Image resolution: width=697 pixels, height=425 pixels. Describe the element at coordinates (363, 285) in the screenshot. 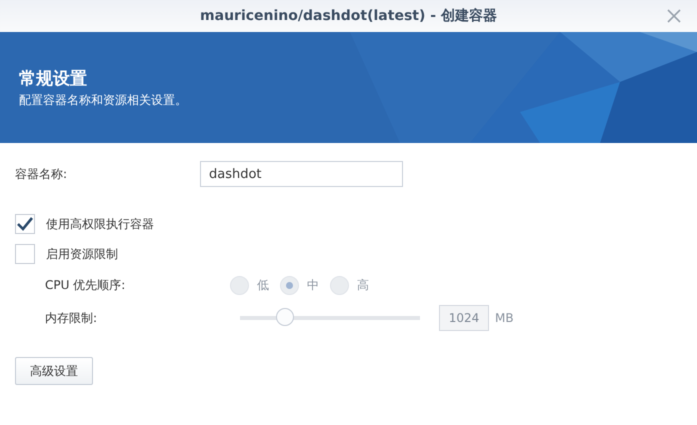

I see `radio-label: 高` at that location.